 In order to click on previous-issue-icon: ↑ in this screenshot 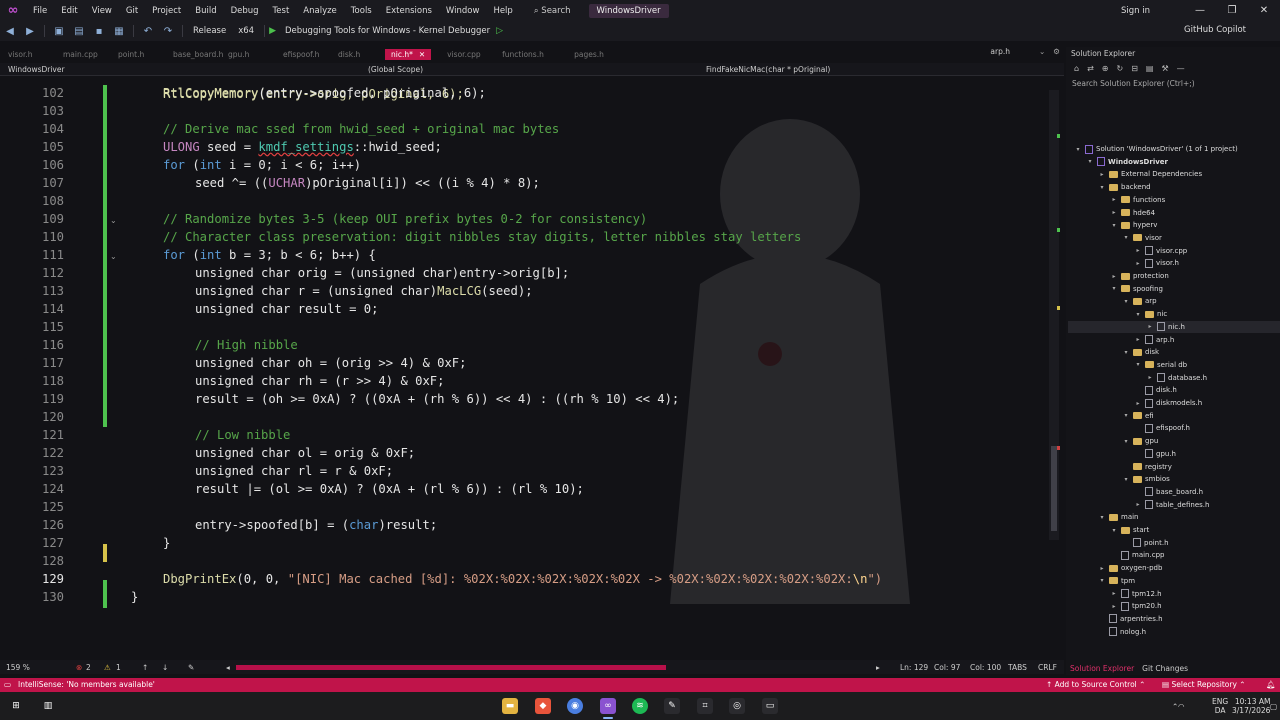, I will do `click(145, 667)`.